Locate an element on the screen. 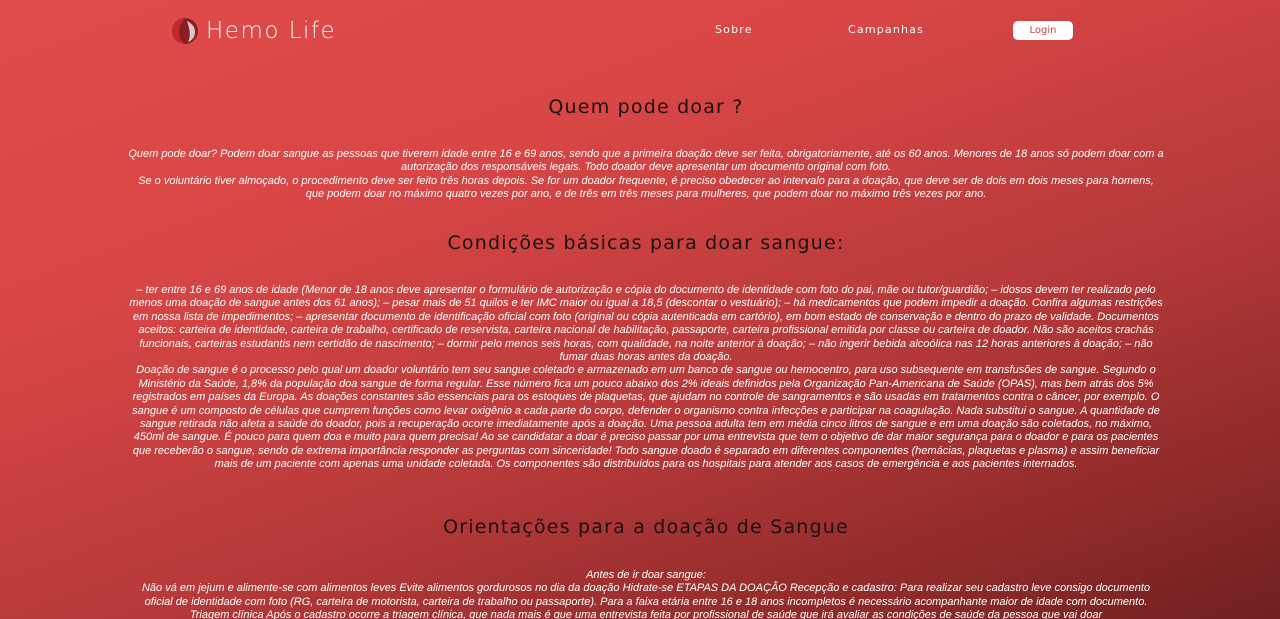  logo-text: Hemo Life is located at coordinates (271, 31).